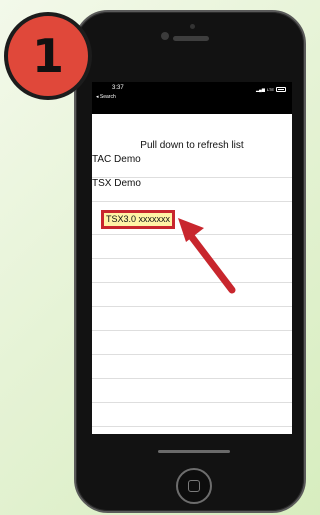 The width and height of the screenshot is (320, 515). Describe the element at coordinates (138, 219) in the screenshot. I see `highlighted-list-item-label: TSX3.0 xxxxxxx` at that location.